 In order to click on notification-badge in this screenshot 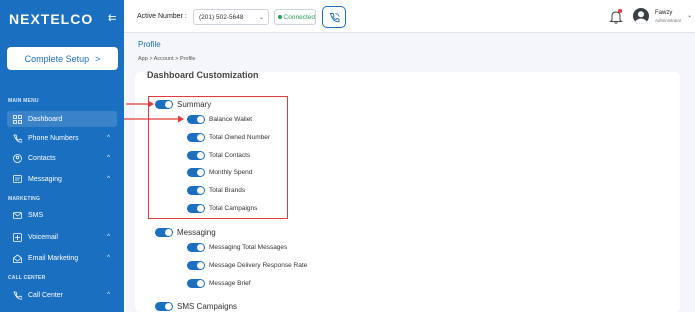, I will do `click(620, 11)`.